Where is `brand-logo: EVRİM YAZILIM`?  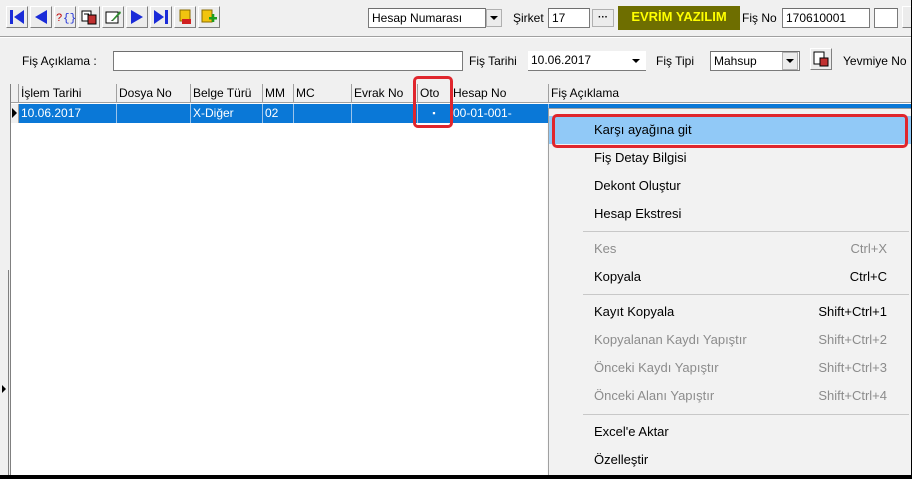
brand-logo: EVRİM YAZILIM is located at coordinates (679, 18).